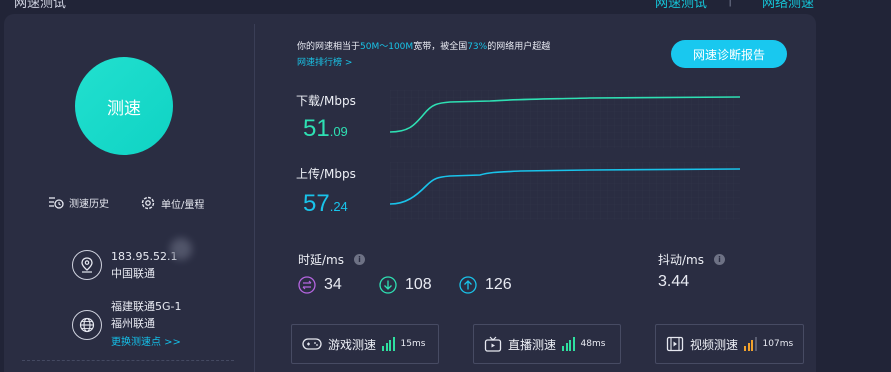 Image resolution: width=891 pixels, height=372 pixels. I want to click on summary-percent: 73%, so click(477, 47).